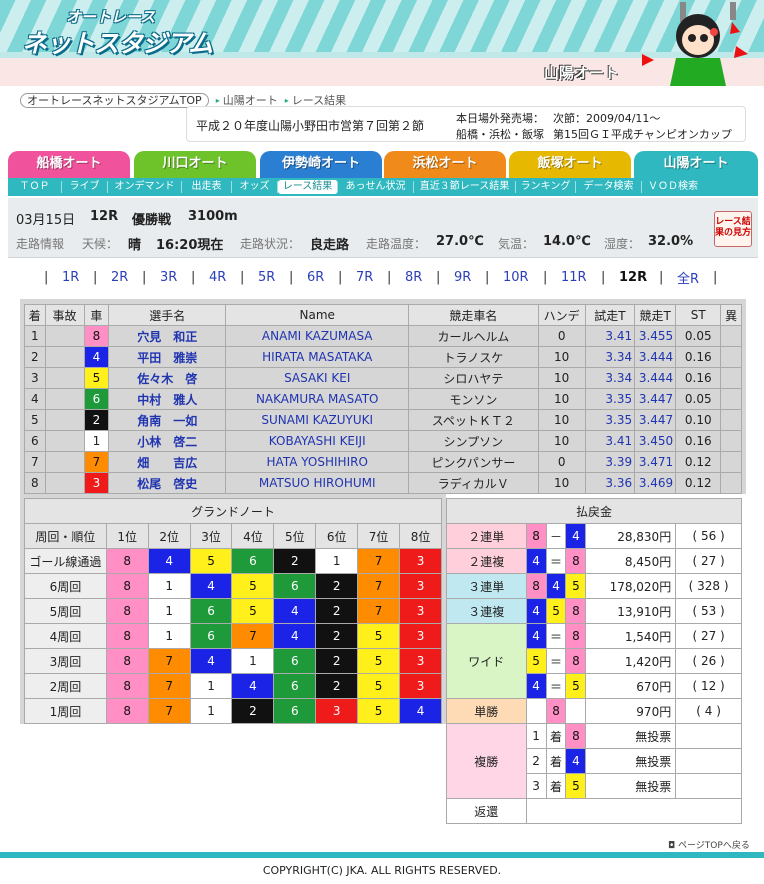  Describe the element at coordinates (65, 536) in the screenshot. I see `col-lap: 周回・順位` at that location.